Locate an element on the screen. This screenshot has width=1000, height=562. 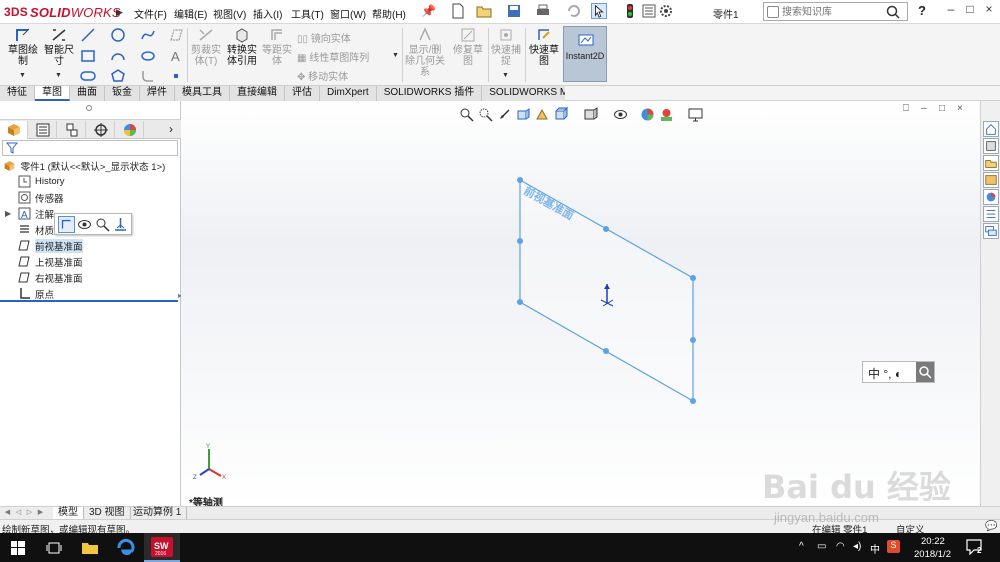
clock-time: 20:22 is located at coordinates (933, 541).